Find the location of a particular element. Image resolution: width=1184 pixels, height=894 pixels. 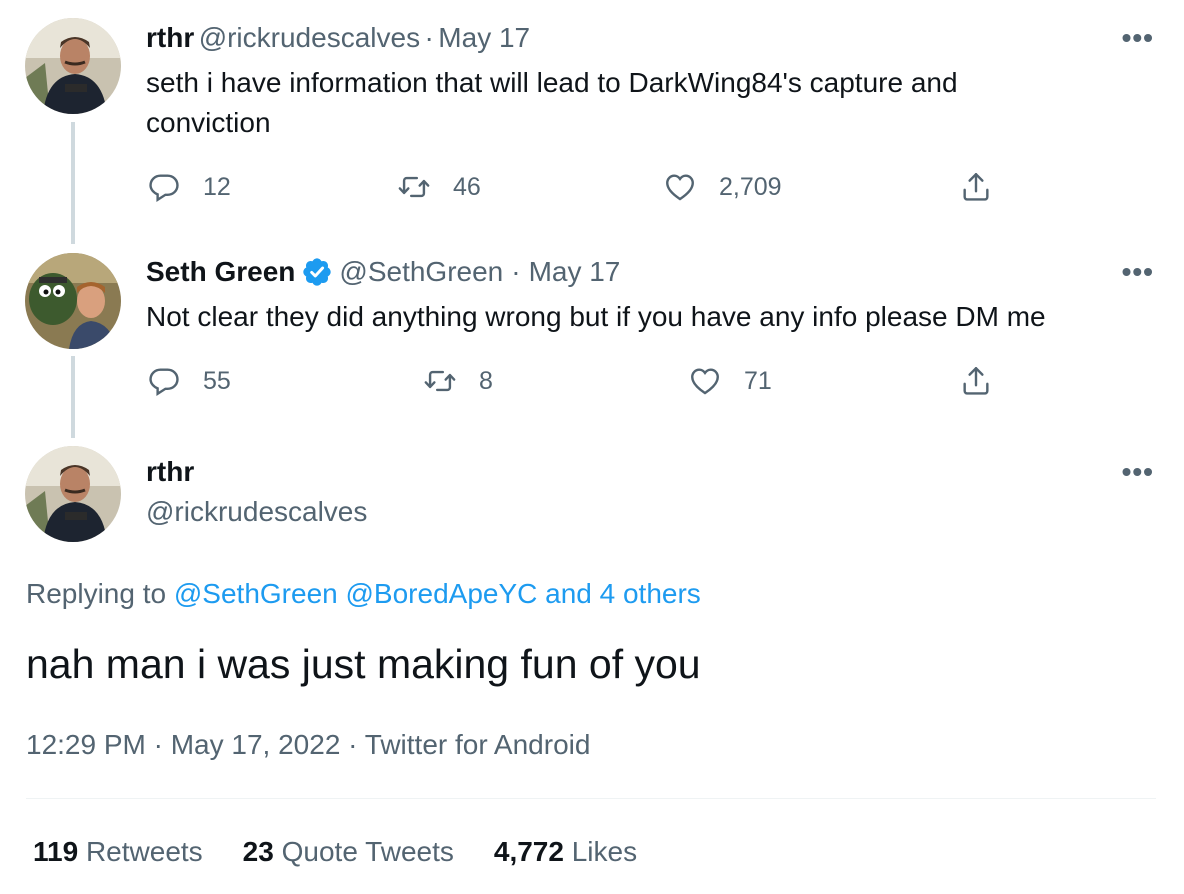

author-name: Seth Green is located at coordinates (220, 272).